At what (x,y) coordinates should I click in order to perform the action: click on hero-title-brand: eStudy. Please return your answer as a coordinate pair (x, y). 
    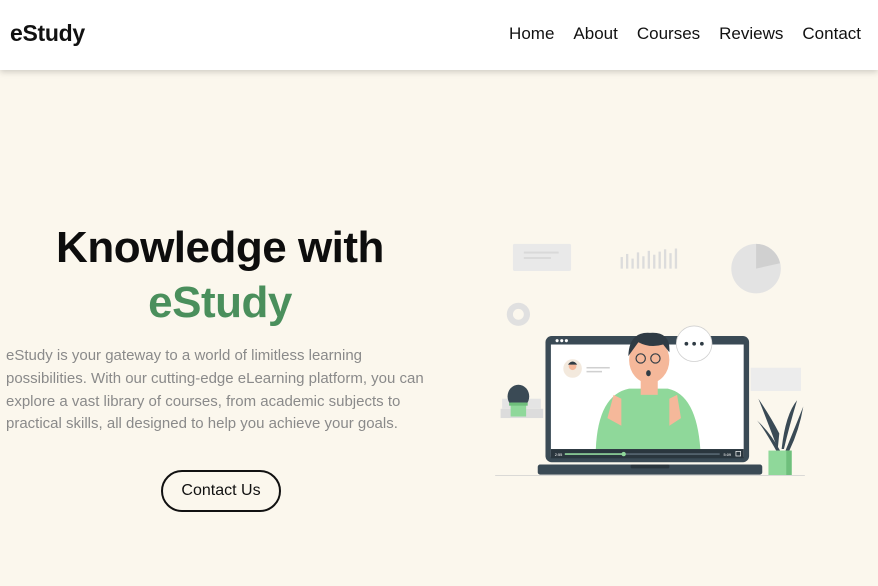
    Looking at the image, I should click on (220, 302).